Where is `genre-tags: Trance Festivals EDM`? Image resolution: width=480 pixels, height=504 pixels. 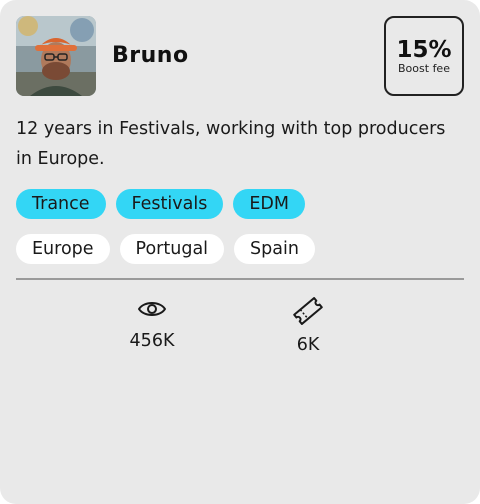 genre-tags: Trance Festivals EDM is located at coordinates (160, 204).